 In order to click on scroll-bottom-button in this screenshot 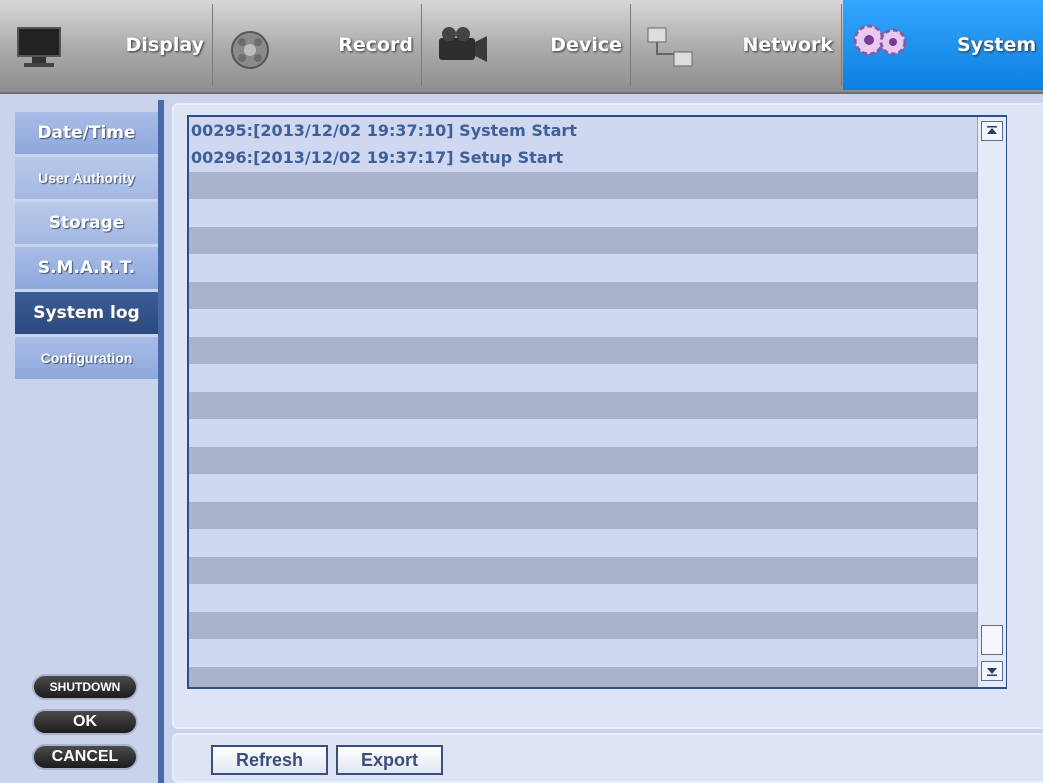, I will do `click(992, 671)`.